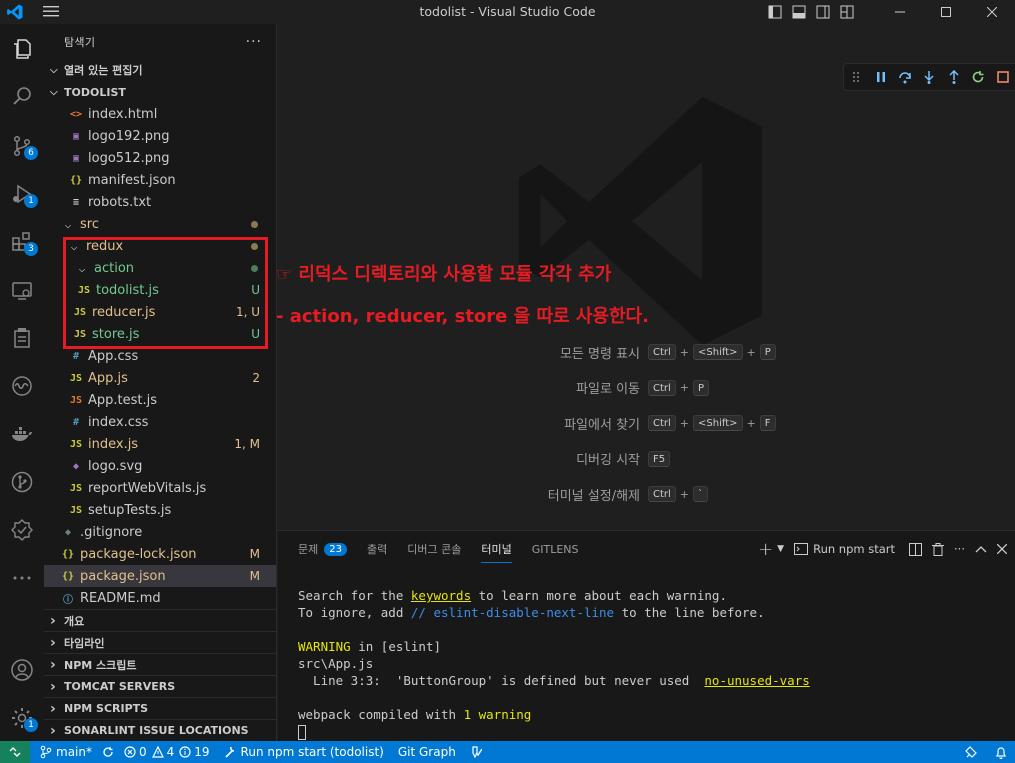  What do you see at coordinates (22, 96) in the screenshot?
I see `search-icon` at bounding box center [22, 96].